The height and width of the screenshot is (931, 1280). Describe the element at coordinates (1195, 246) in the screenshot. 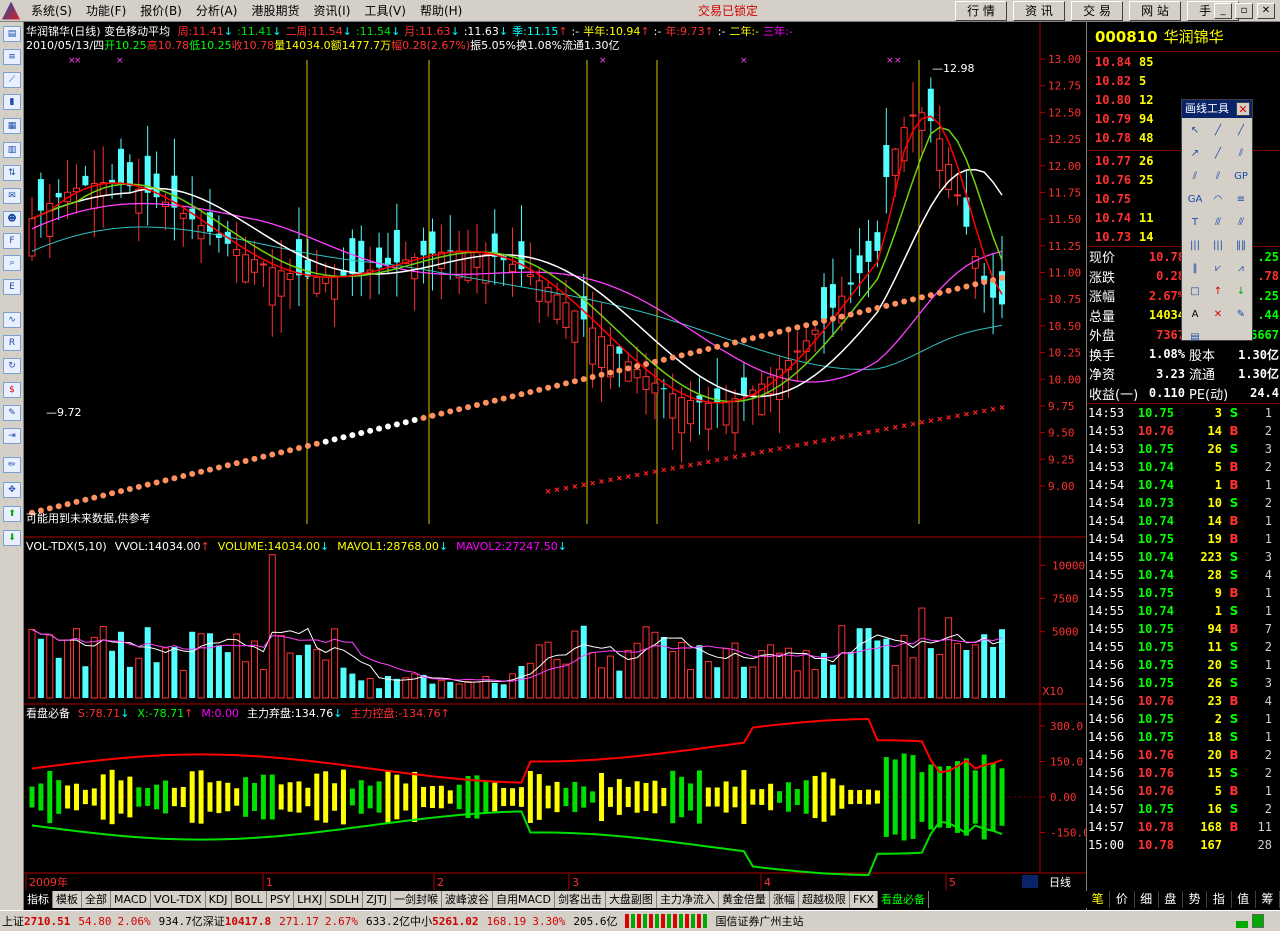

I see `period-icon: |||` at that location.